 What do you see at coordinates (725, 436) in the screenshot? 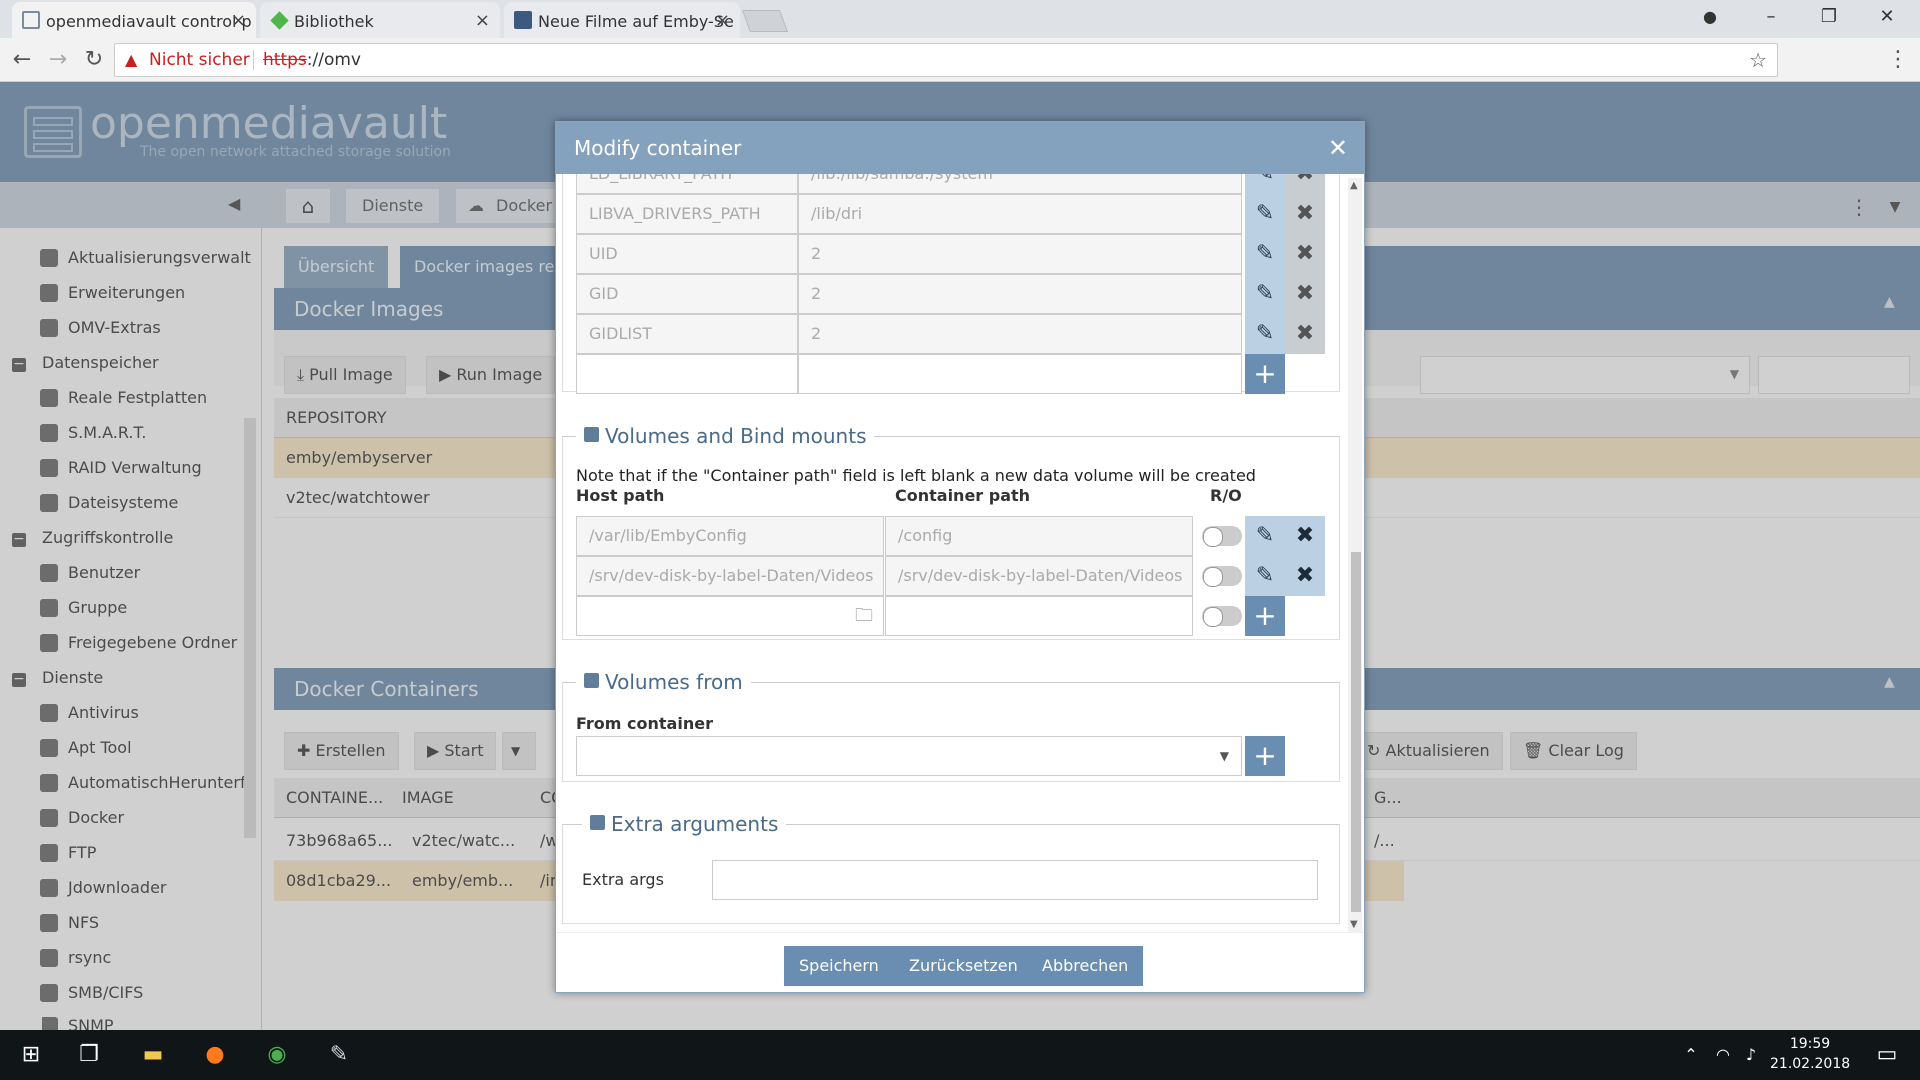
I see `volumes-legend: Volumes and Bind mounts` at bounding box center [725, 436].